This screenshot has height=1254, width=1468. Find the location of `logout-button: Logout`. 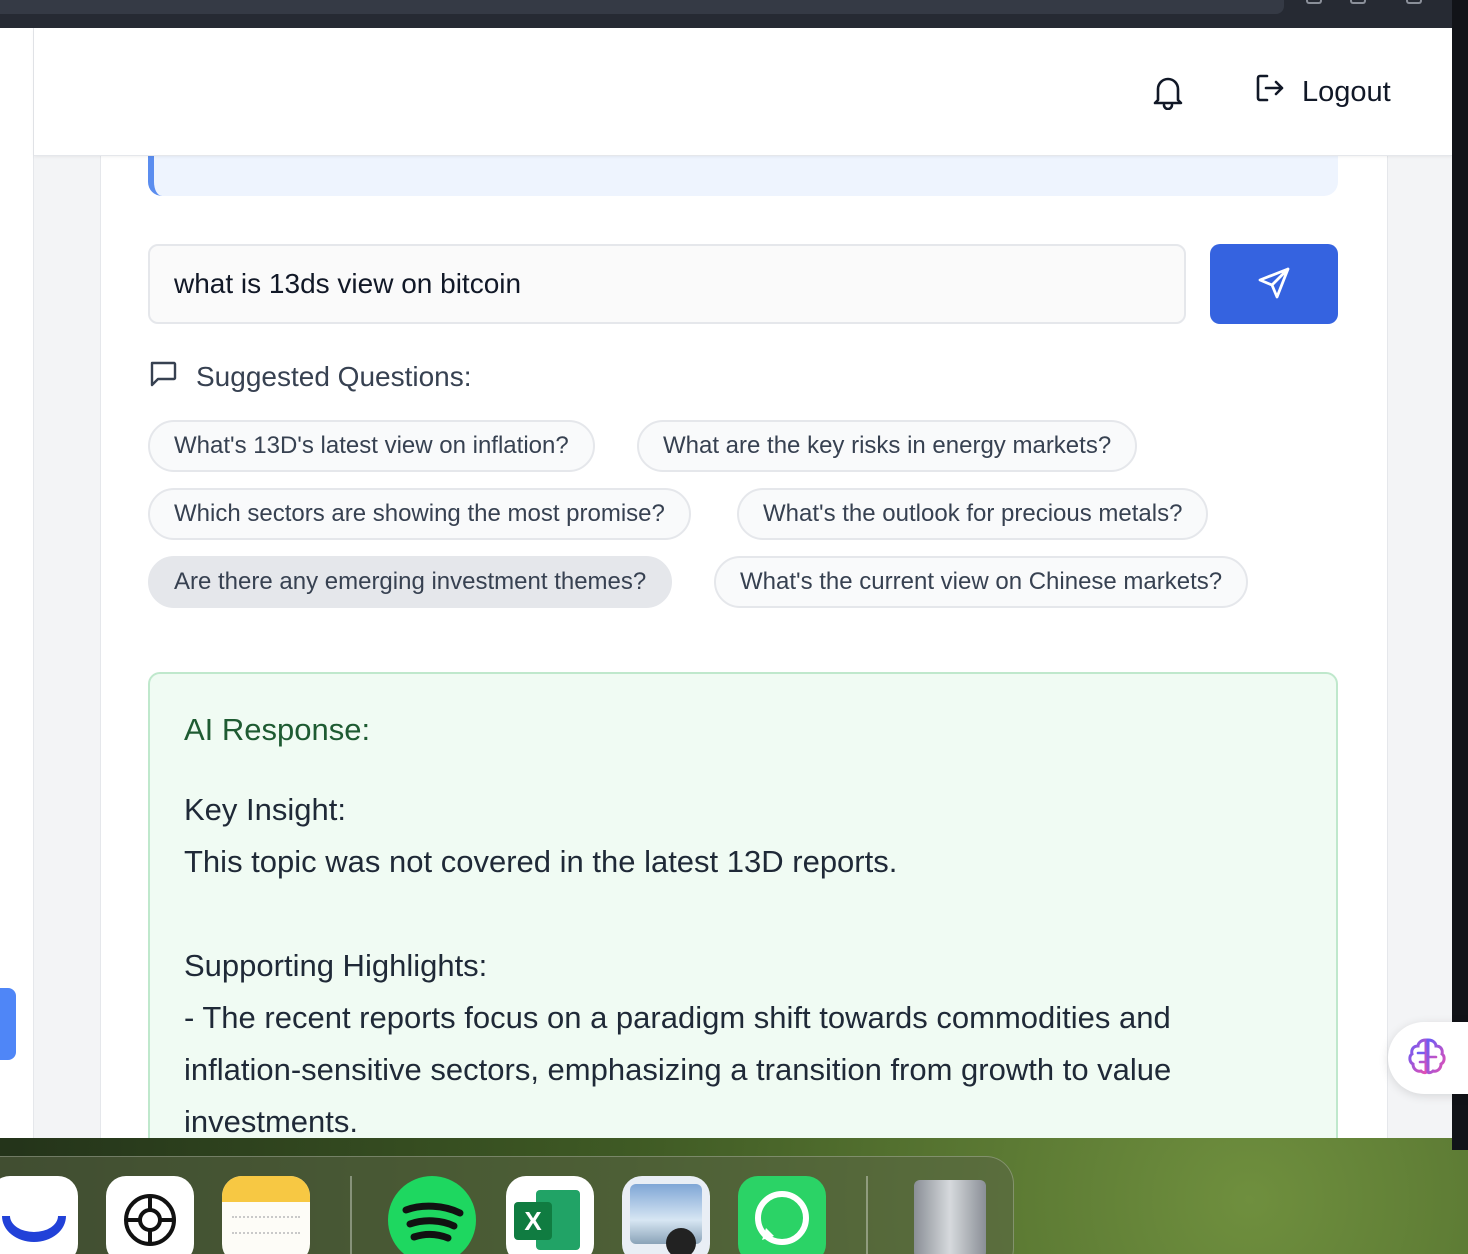

logout-button: Logout is located at coordinates (1322, 92).